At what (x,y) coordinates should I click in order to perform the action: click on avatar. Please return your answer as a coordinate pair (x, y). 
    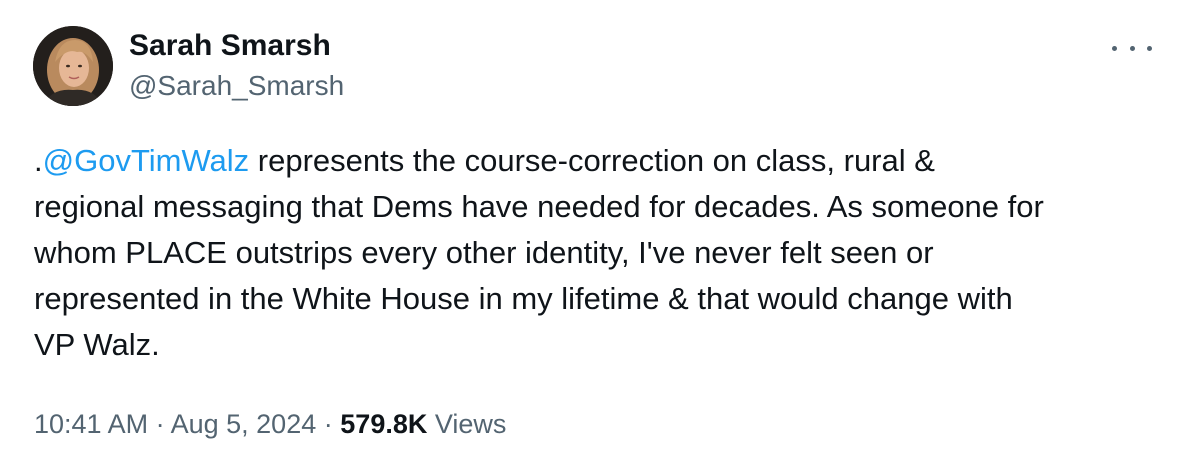
    Looking at the image, I should click on (73, 66).